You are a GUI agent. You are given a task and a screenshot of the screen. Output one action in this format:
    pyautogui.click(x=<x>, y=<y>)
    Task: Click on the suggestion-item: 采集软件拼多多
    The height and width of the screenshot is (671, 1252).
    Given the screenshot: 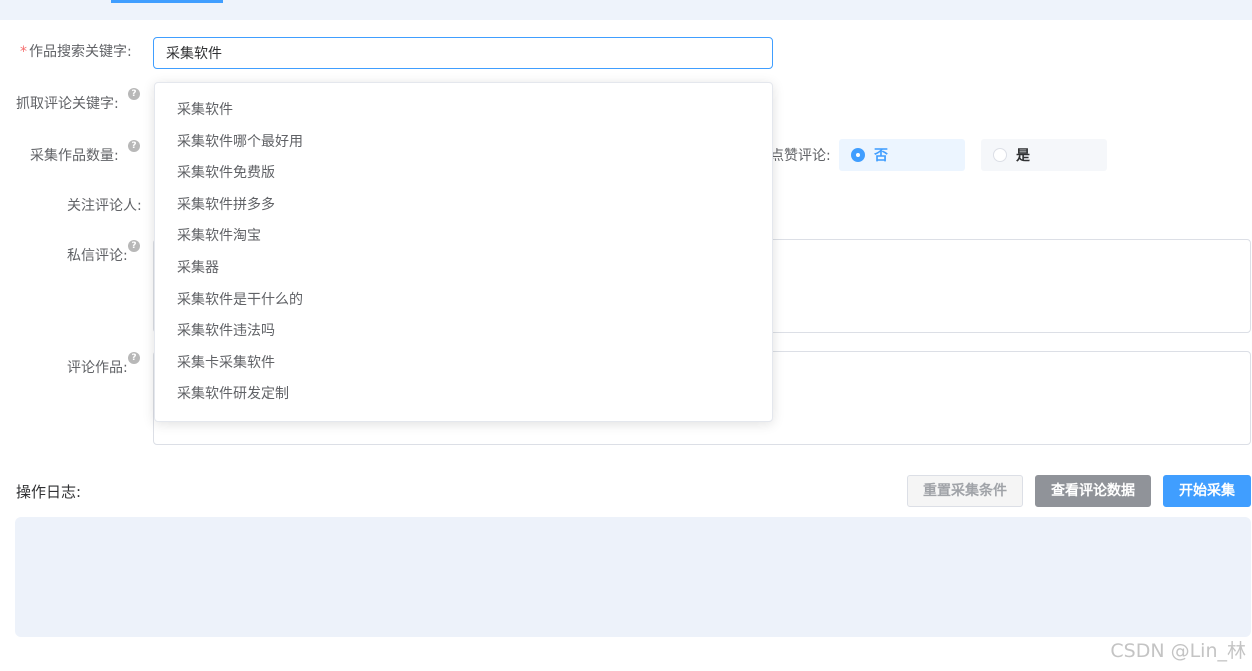 What is the action you would take?
    pyautogui.click(x=463, y=206)
    